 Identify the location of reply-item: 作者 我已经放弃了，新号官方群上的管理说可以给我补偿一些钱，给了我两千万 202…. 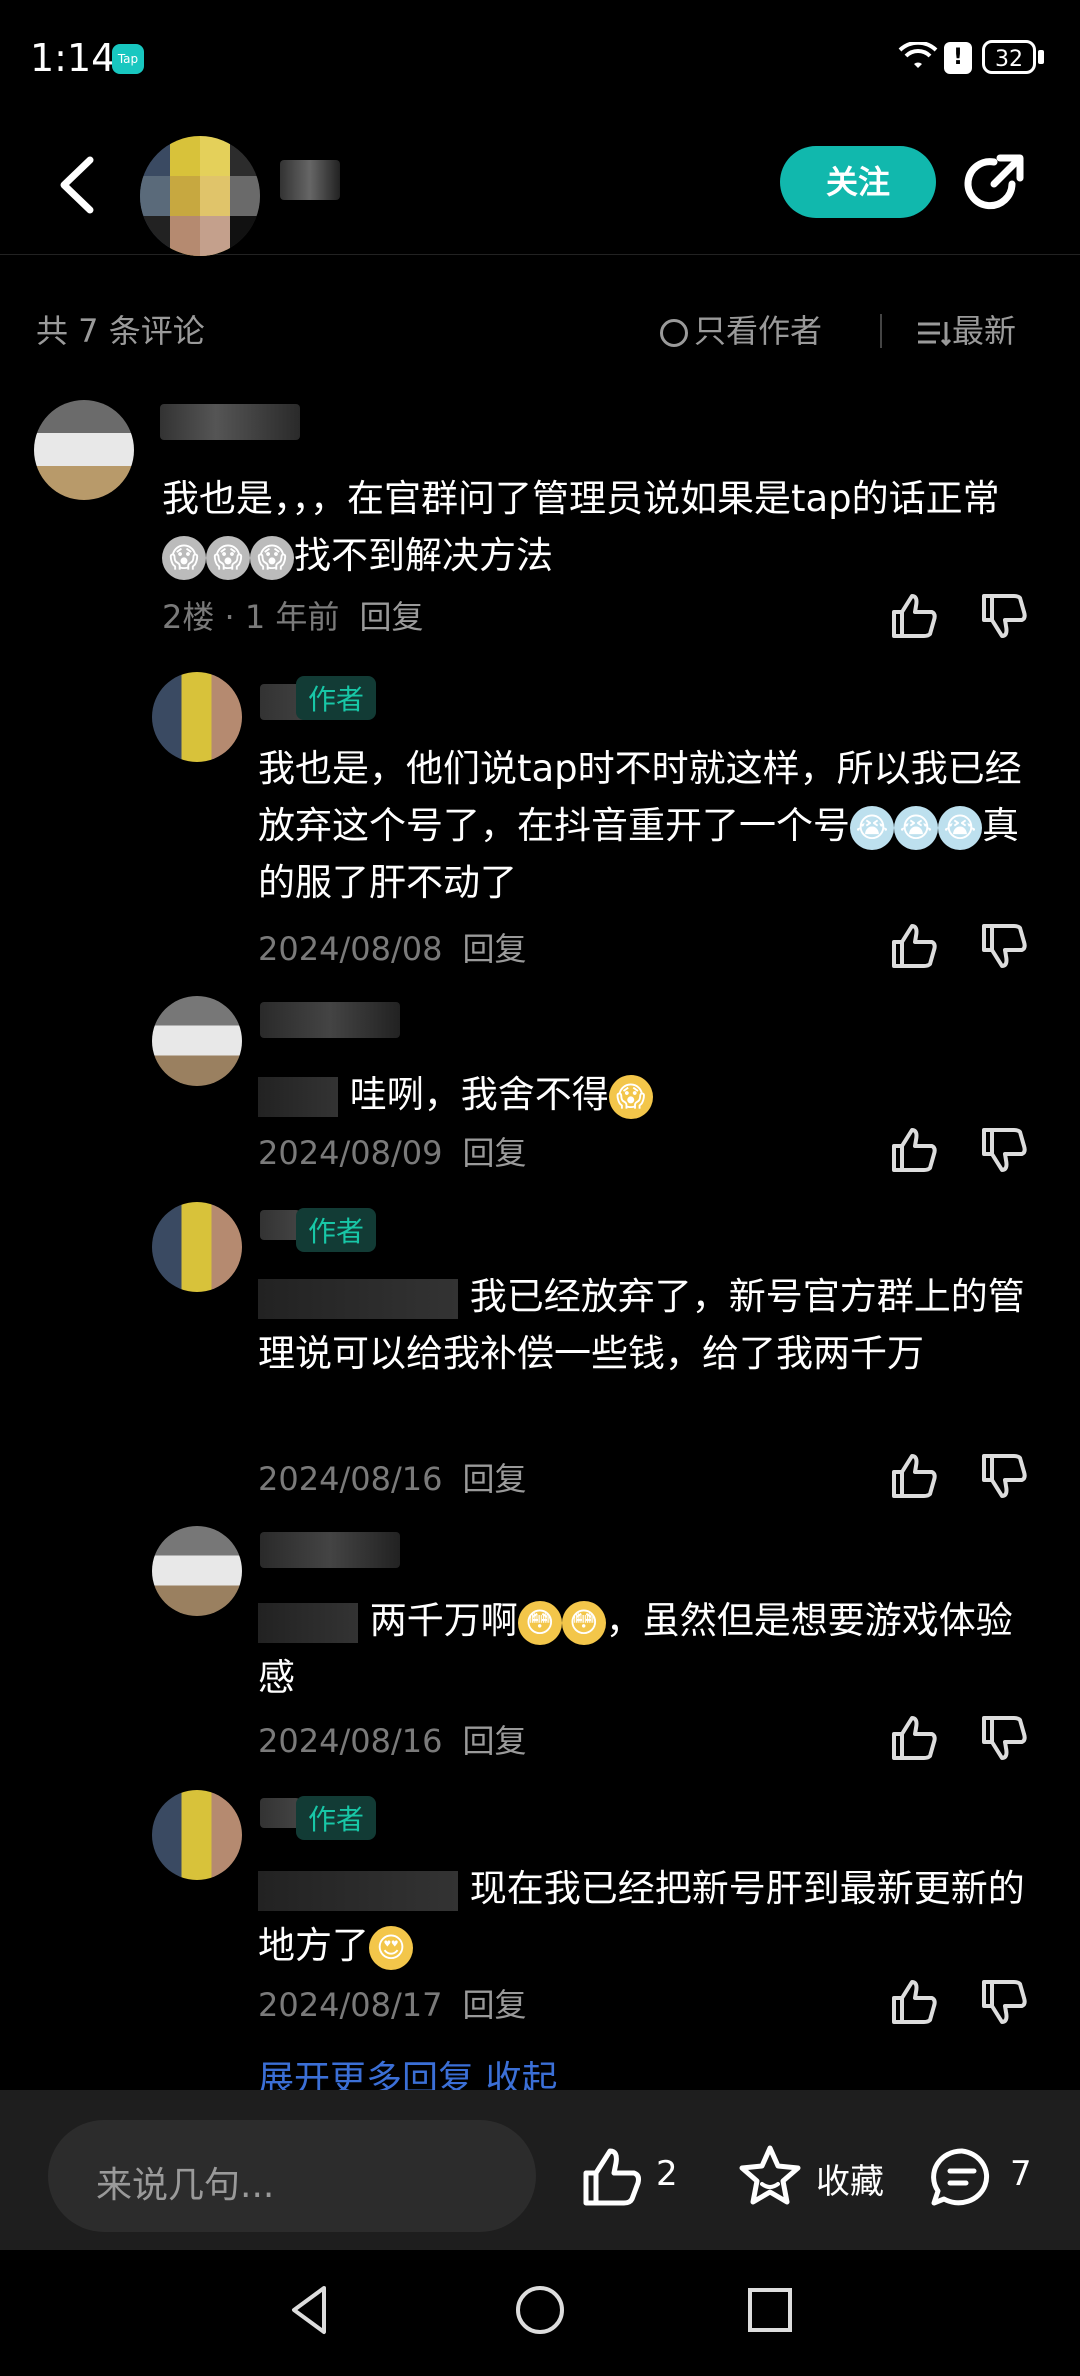
(540, 1351).